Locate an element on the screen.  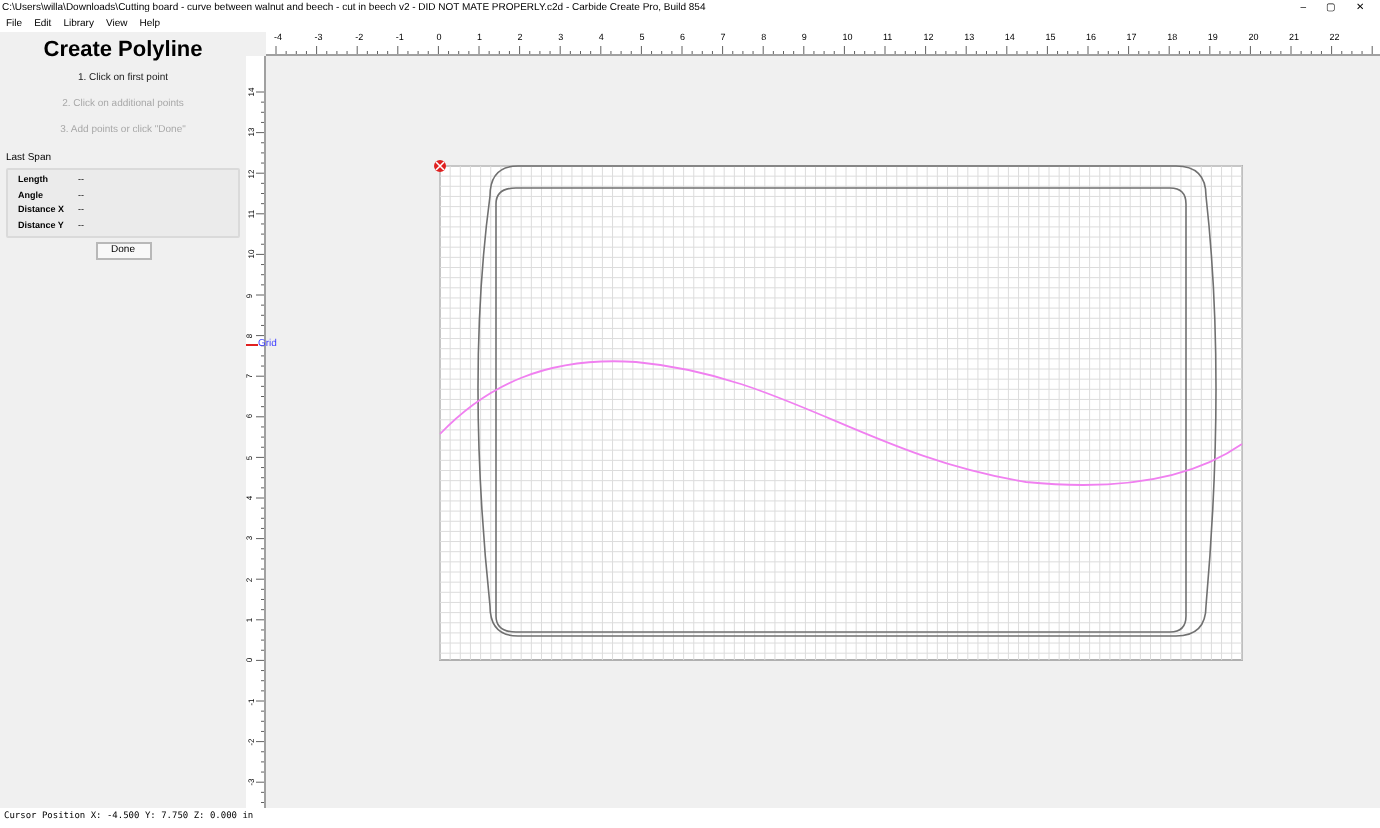
origin-marker-icon is located at coordinates (440, 166).